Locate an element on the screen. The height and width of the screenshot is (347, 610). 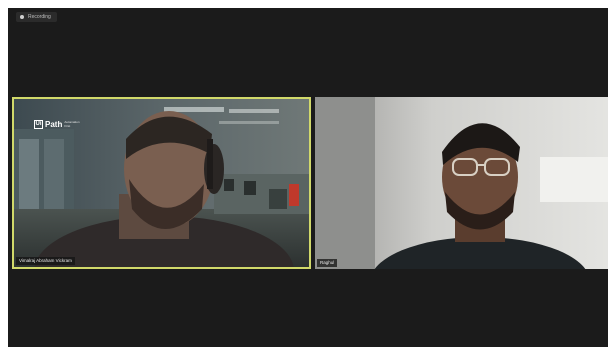
recording-indicator: Recording is located at coordinates (36, 17).